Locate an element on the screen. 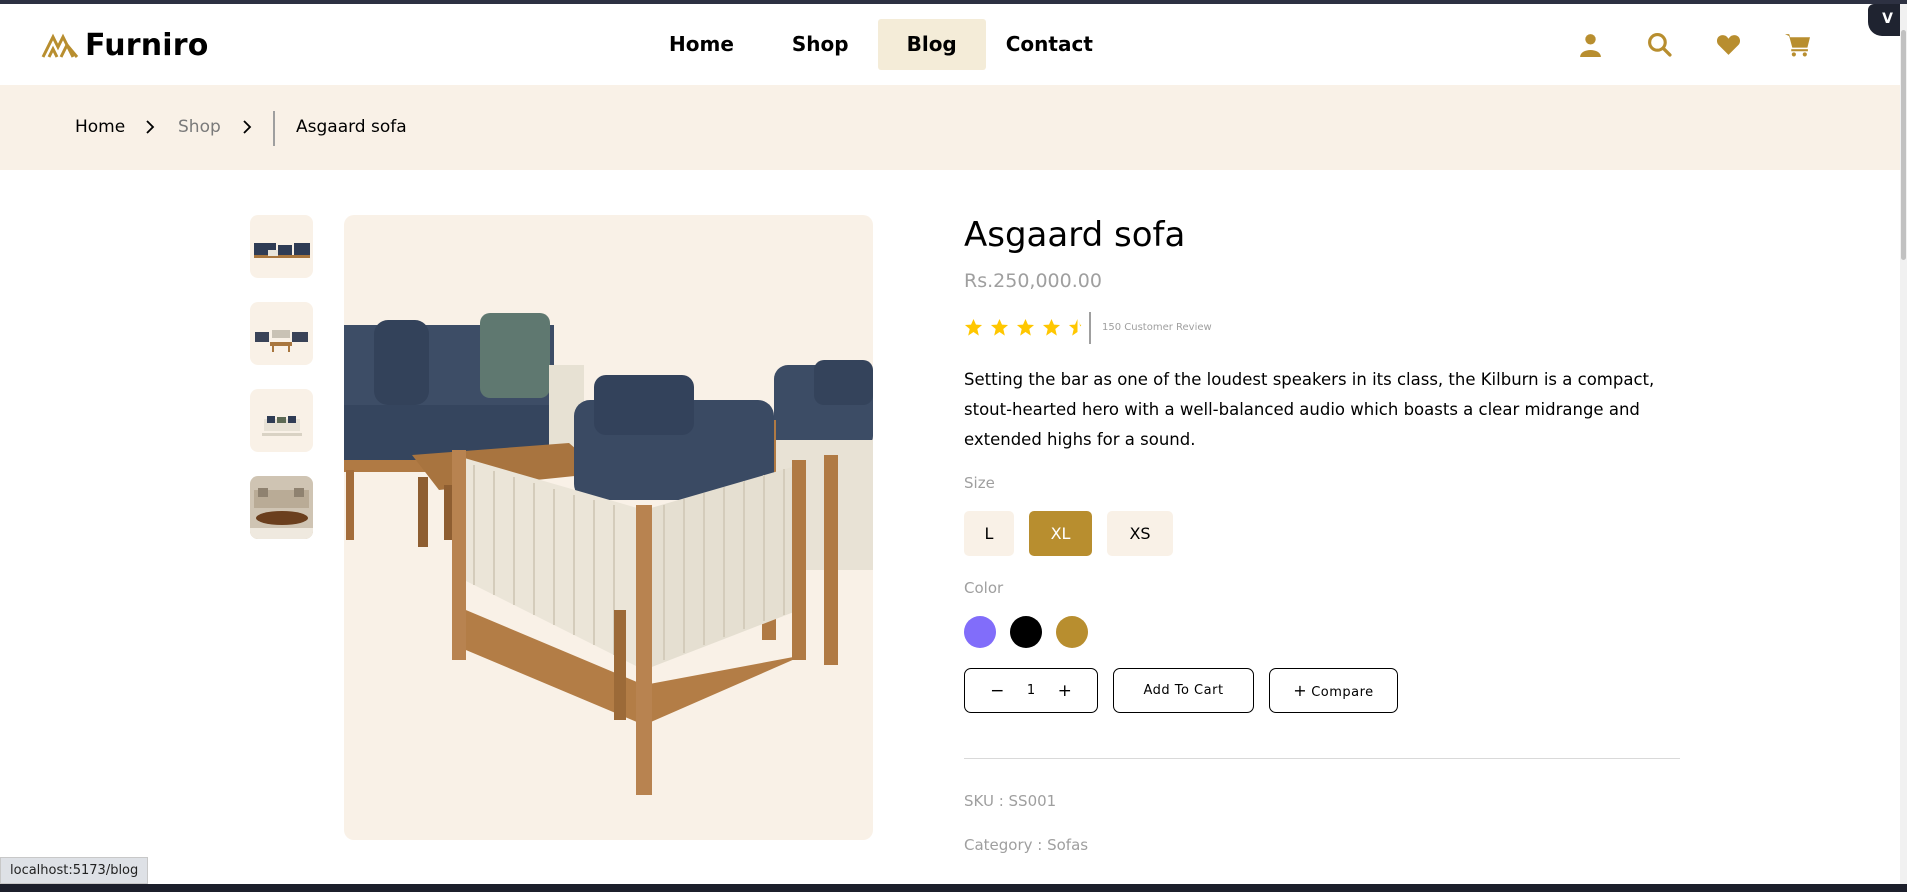  compare-label: Compare is located at coordinates (1342, 692).